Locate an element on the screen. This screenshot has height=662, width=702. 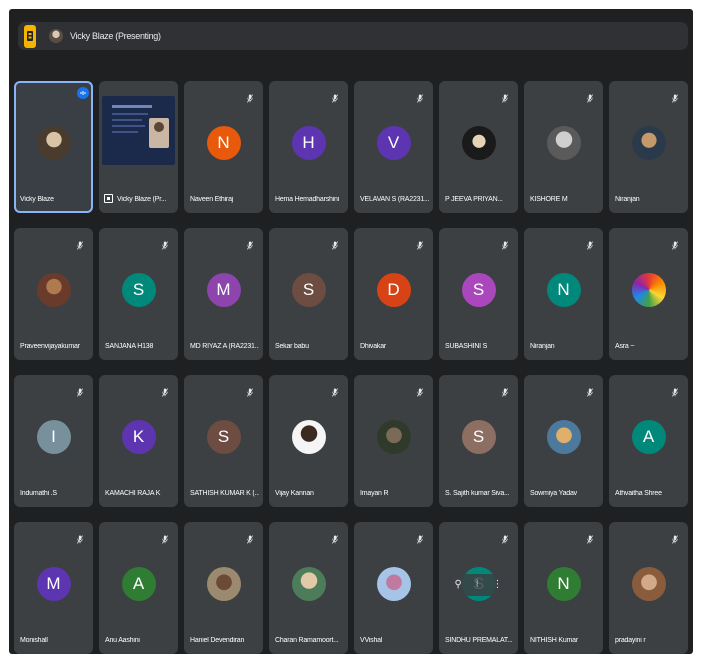
participant-avatar: H is located at coordinates (308, 143).